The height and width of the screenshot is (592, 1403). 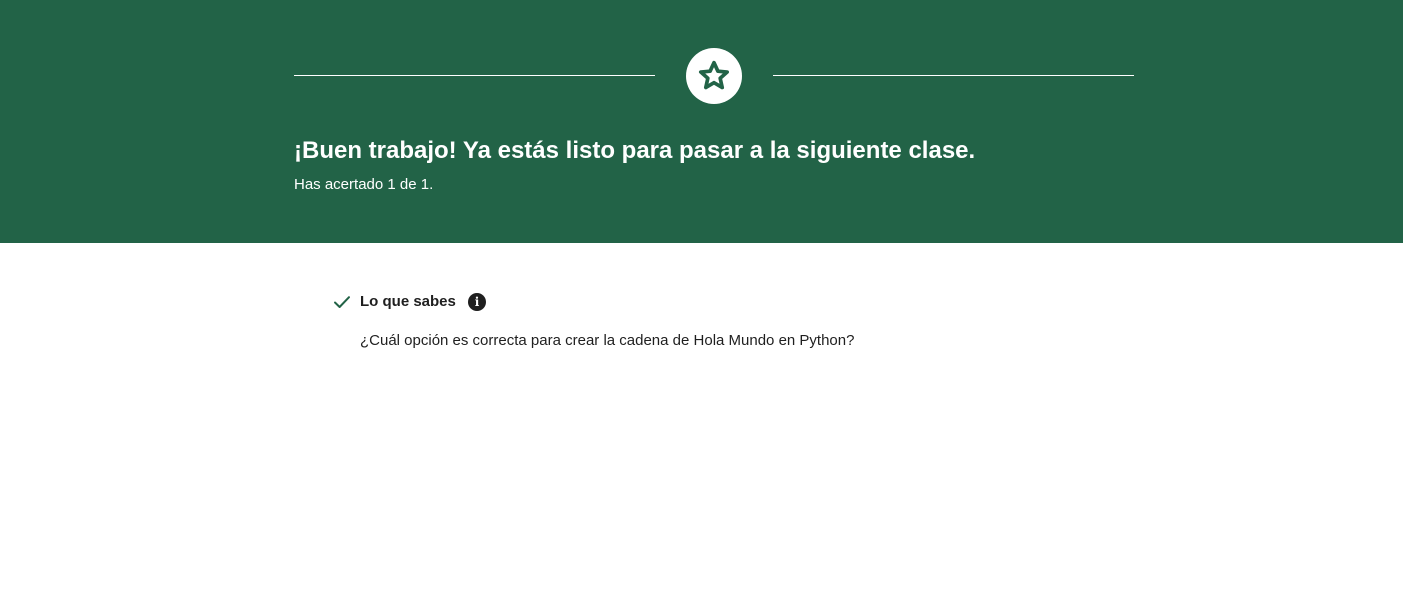 I want to click on star-icon, so click(x=714, y=76).